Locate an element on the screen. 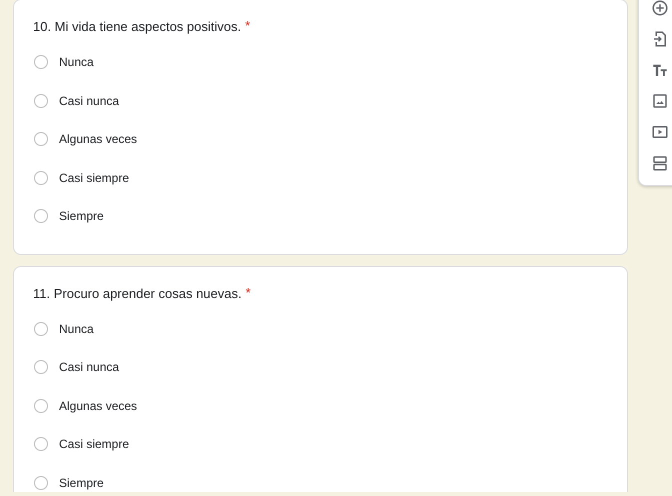  section-icon is located at coordinates (660, 163).